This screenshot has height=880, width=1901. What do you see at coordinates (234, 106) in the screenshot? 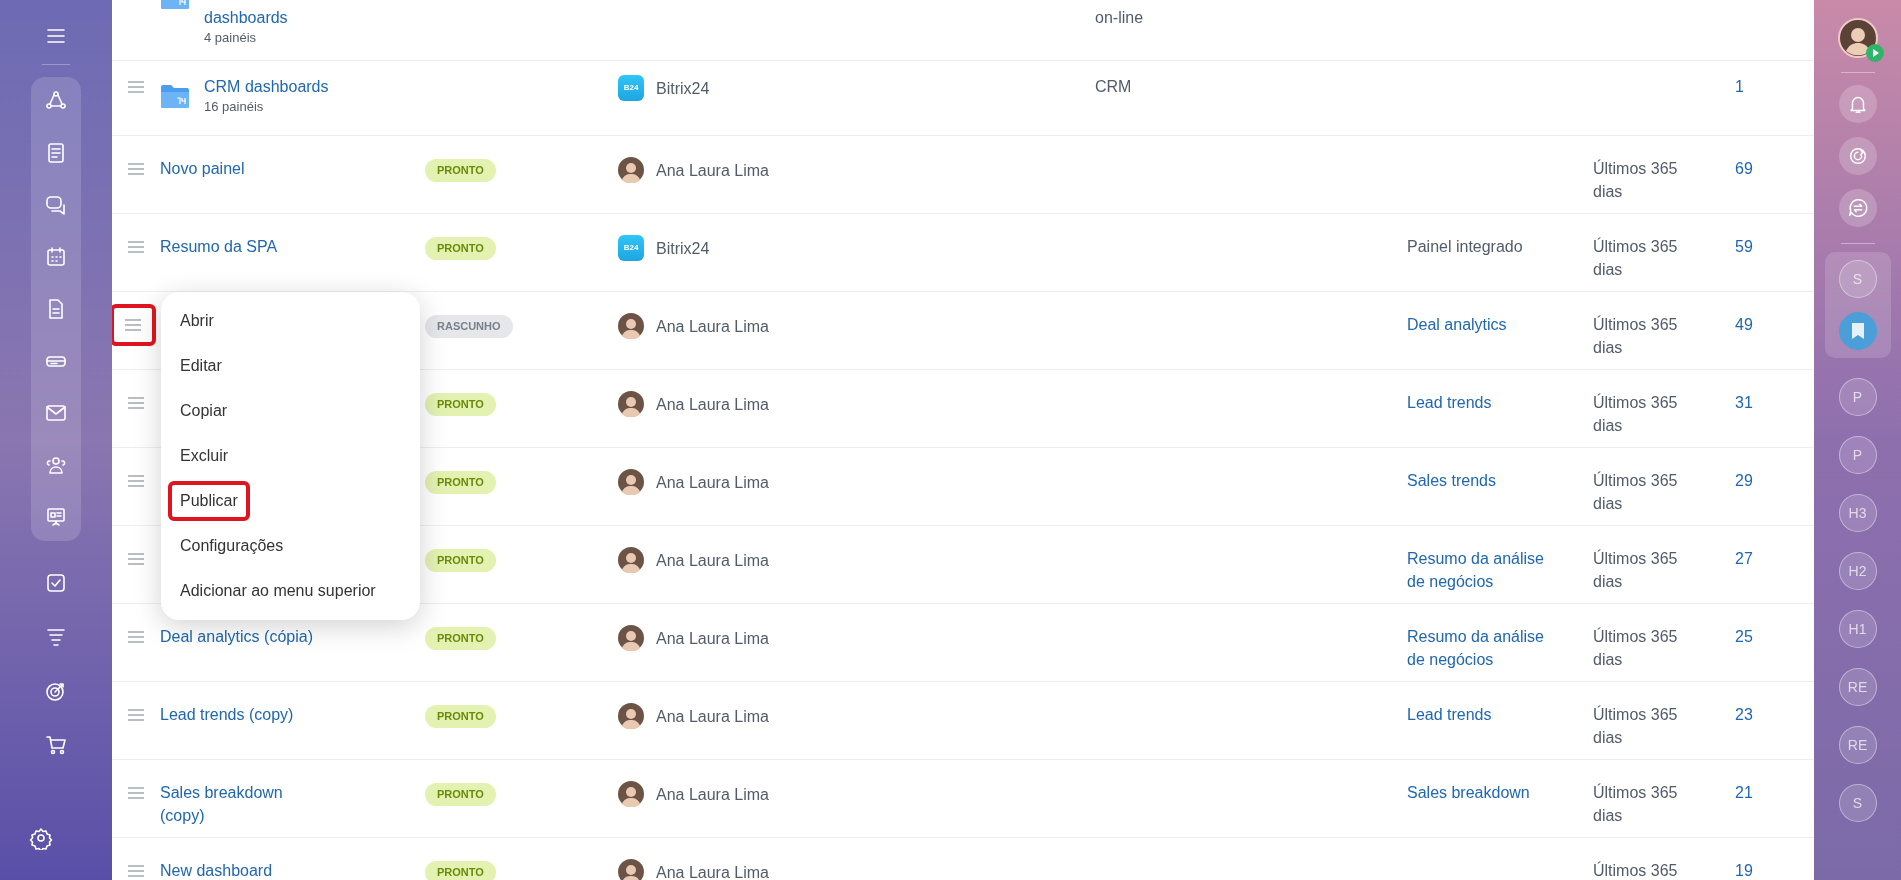
I see `panel-count: 16 painéis` at bounding box center [234, 106].